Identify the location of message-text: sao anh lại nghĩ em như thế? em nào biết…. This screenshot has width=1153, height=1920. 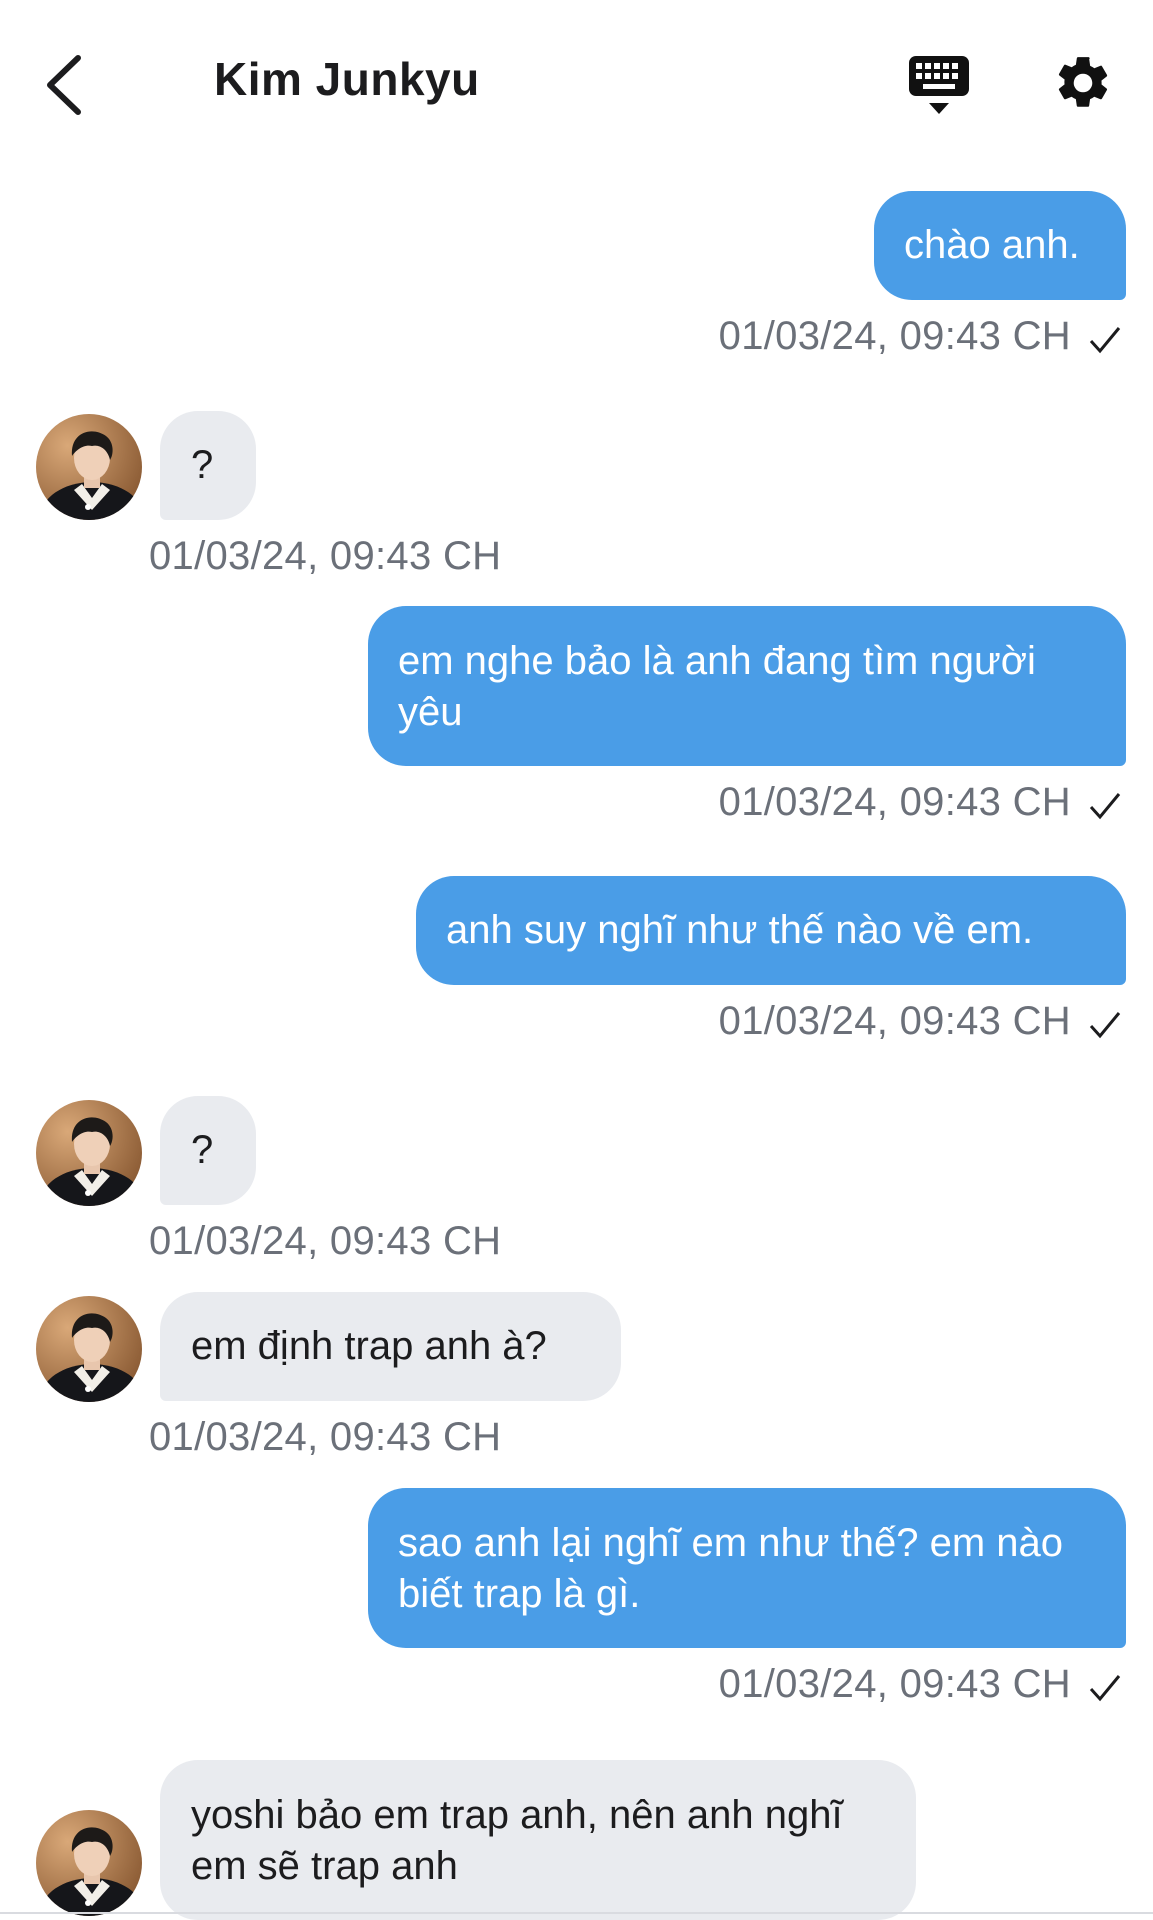
(730, 1568).